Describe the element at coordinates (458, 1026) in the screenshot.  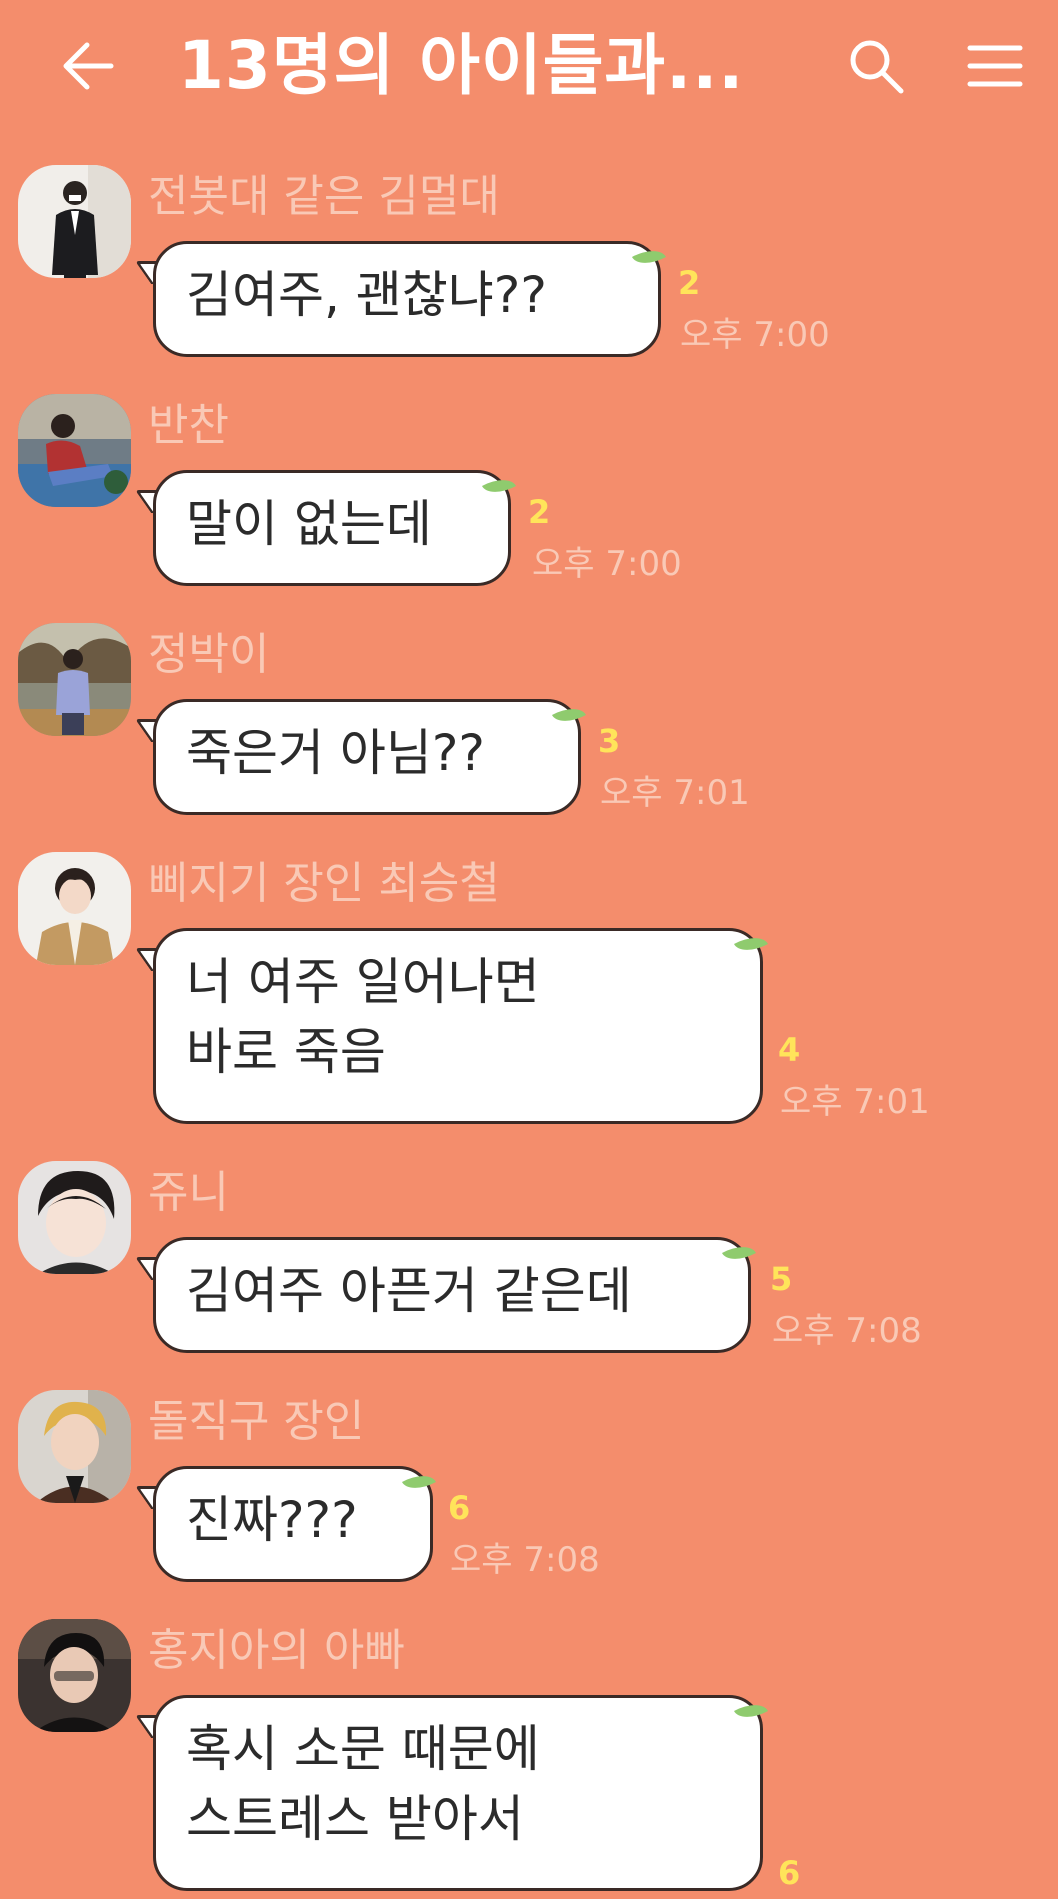
I see `message-bubble: 너 여주 일어나면 바로 죽음` at that location.